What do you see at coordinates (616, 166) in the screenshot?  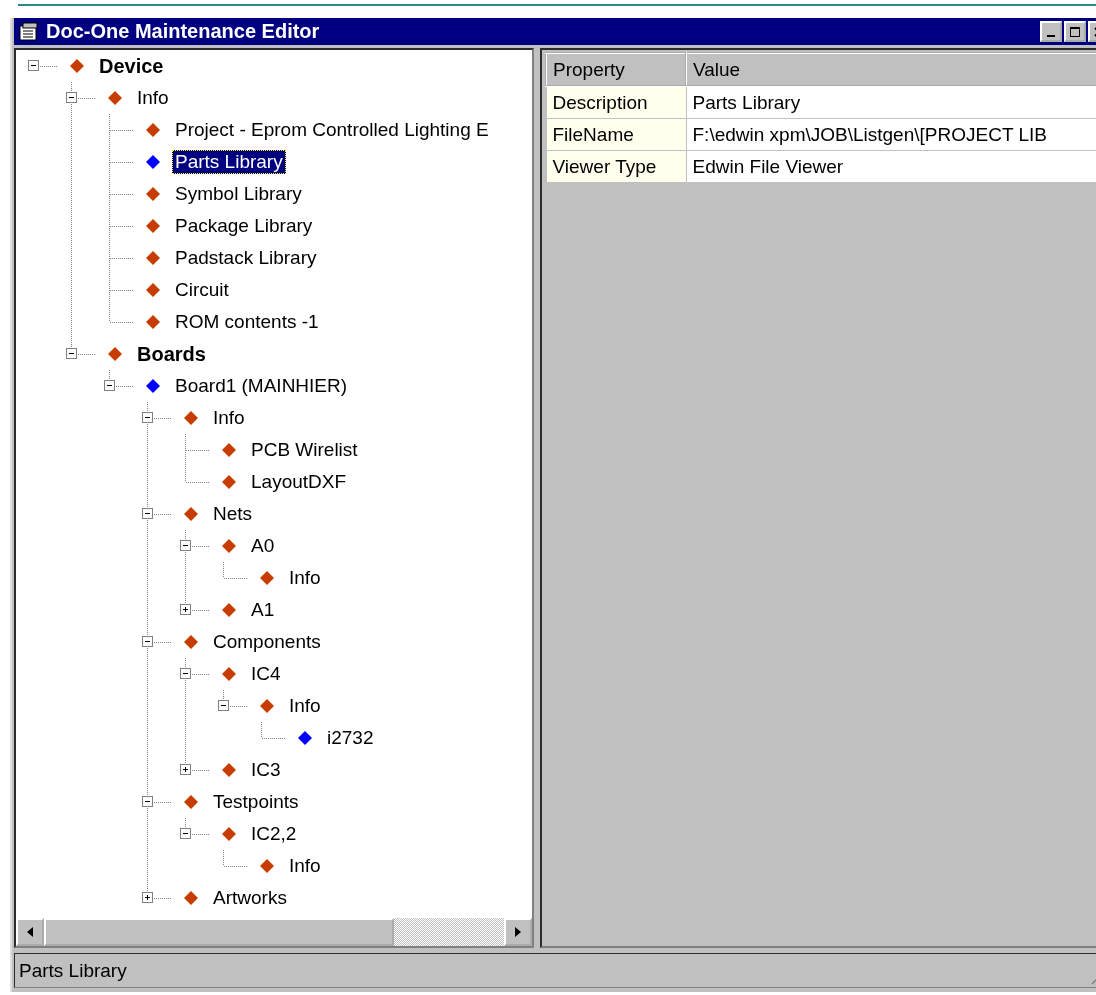 I see `property-name: Viewer Type` at bounding box center [616, 166].